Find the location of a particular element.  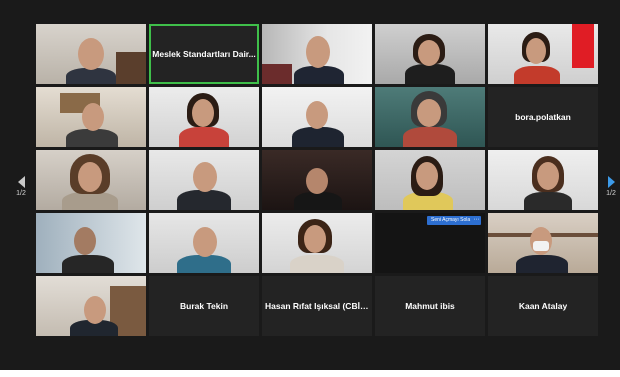

participant-tile: bora.polatkan is located at coordinates (543, 117).